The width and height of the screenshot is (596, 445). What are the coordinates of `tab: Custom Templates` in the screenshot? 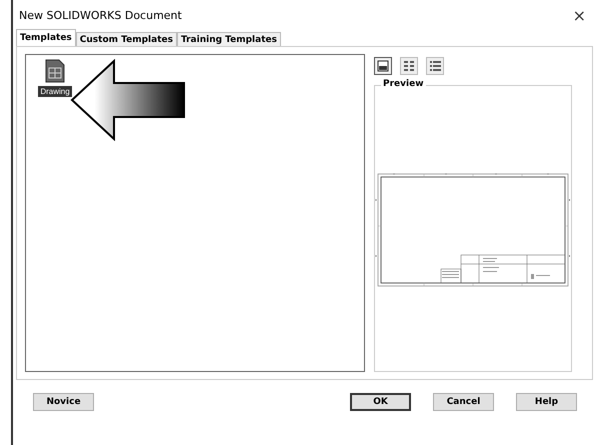 It's located at (126, 39).